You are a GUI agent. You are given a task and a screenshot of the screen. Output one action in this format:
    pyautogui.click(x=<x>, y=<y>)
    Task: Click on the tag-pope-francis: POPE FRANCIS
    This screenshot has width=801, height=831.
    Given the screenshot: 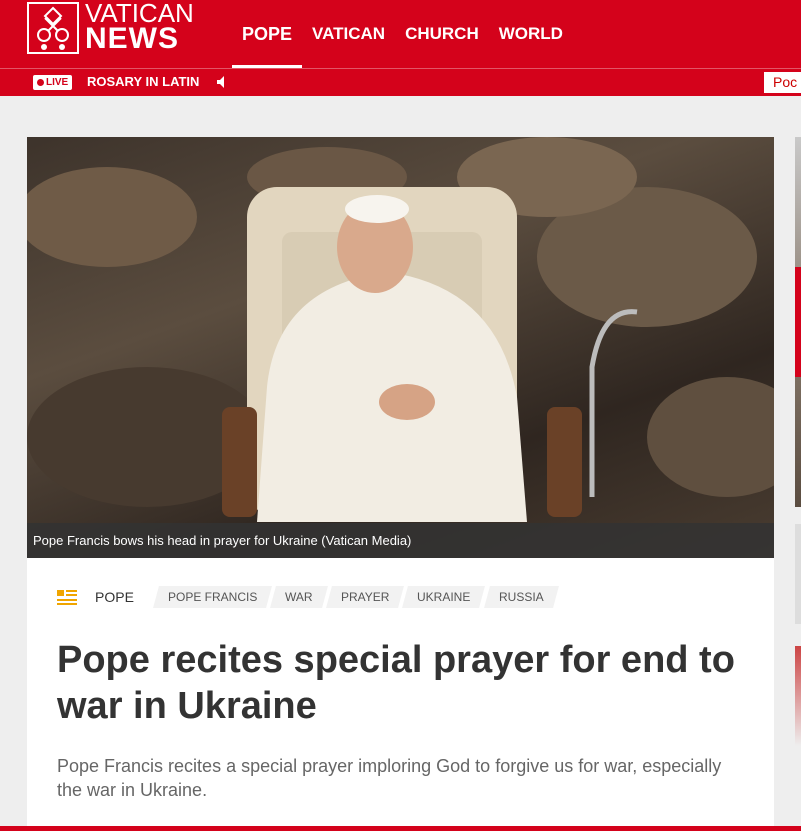 What is the action you would take?
    pyautogui.click(x=212, y=597)
    